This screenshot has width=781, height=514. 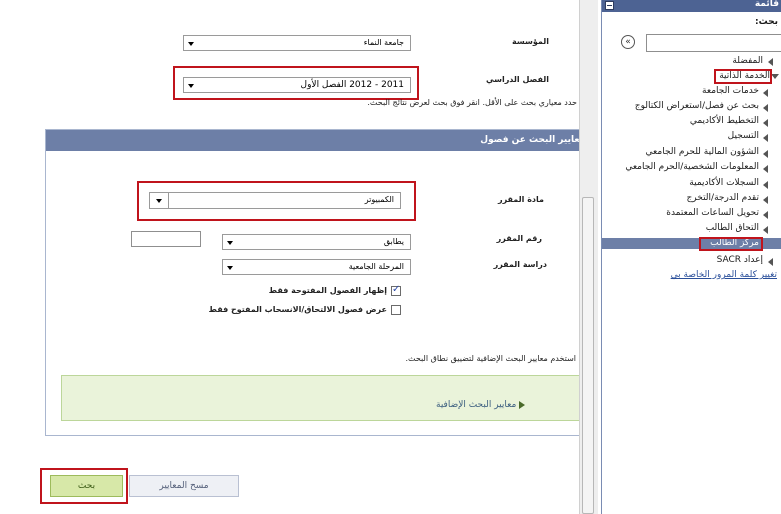 I want to click on institution-value: جامعة النماء, so click(x=383, y=42).